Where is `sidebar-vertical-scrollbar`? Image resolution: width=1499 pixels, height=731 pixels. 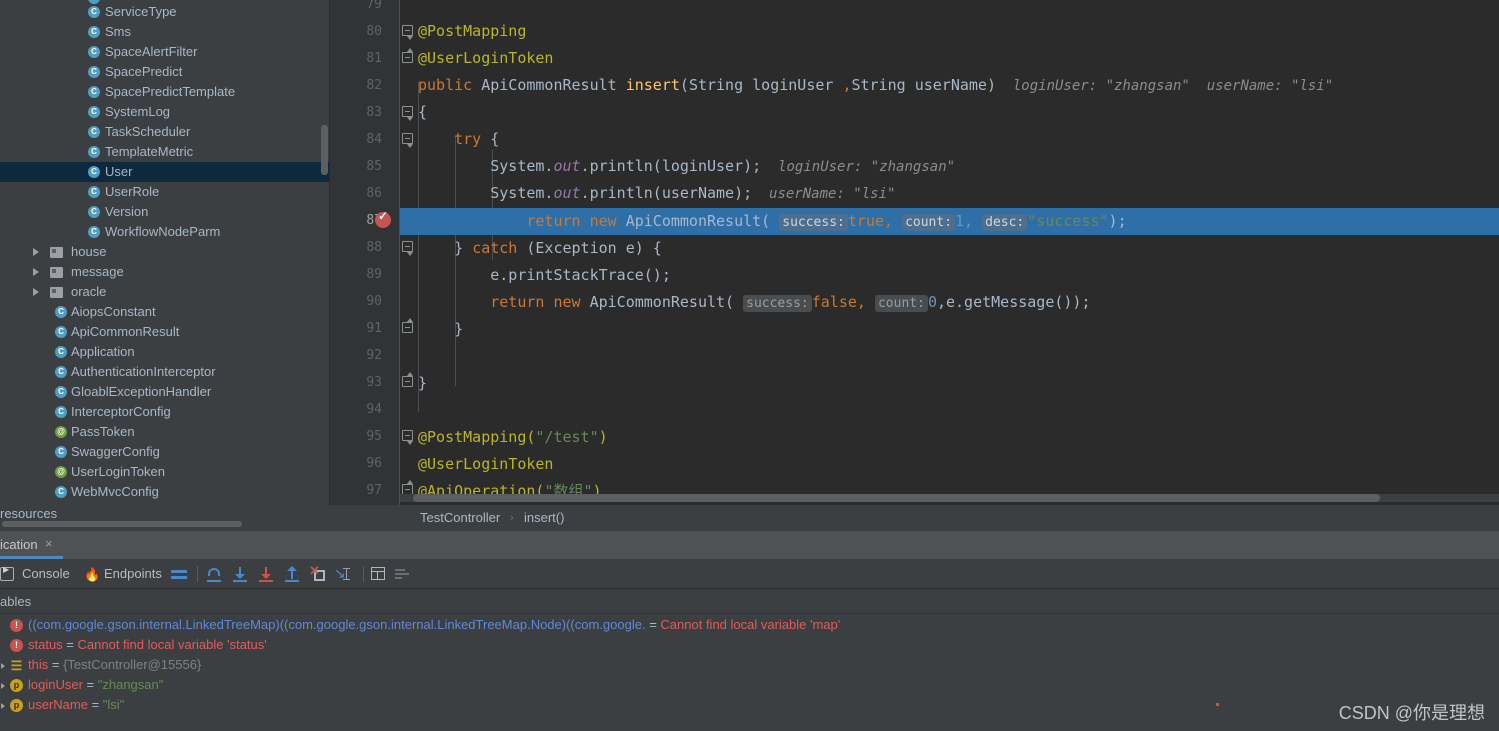 sidebar-vertical-scrollbar is located at coordinates (324, 150).